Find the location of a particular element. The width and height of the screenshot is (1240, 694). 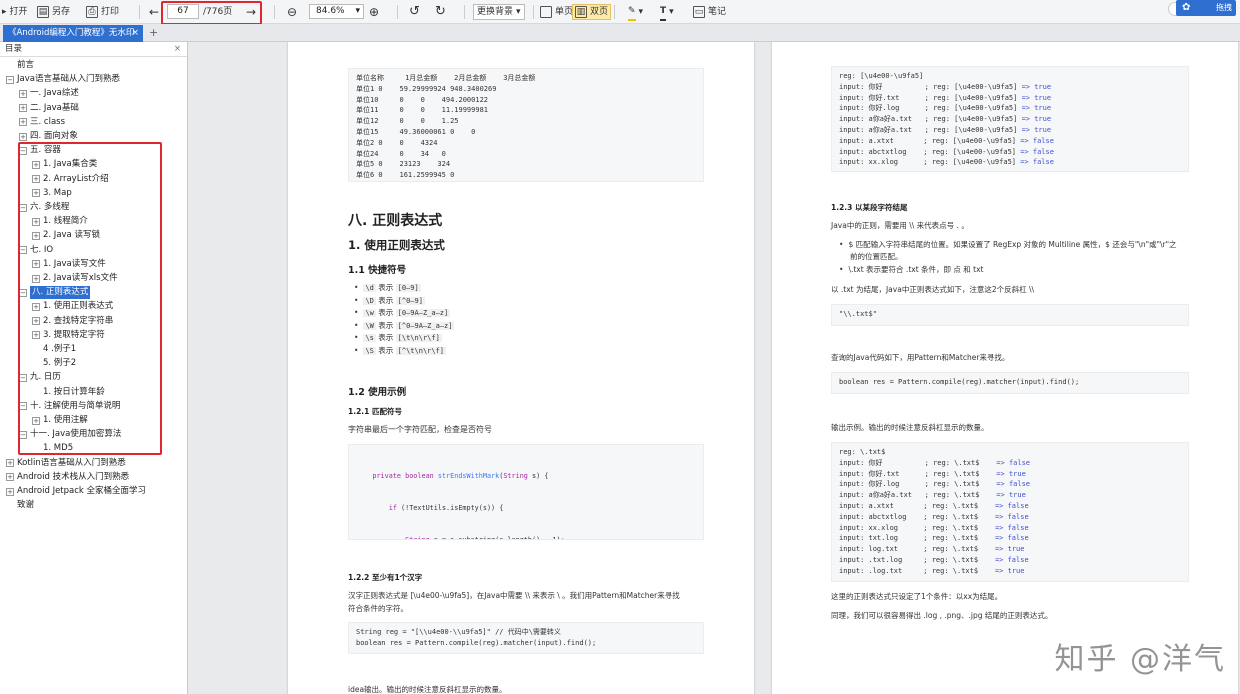

shortcut-code: \d is located at coordinates (369, 288).